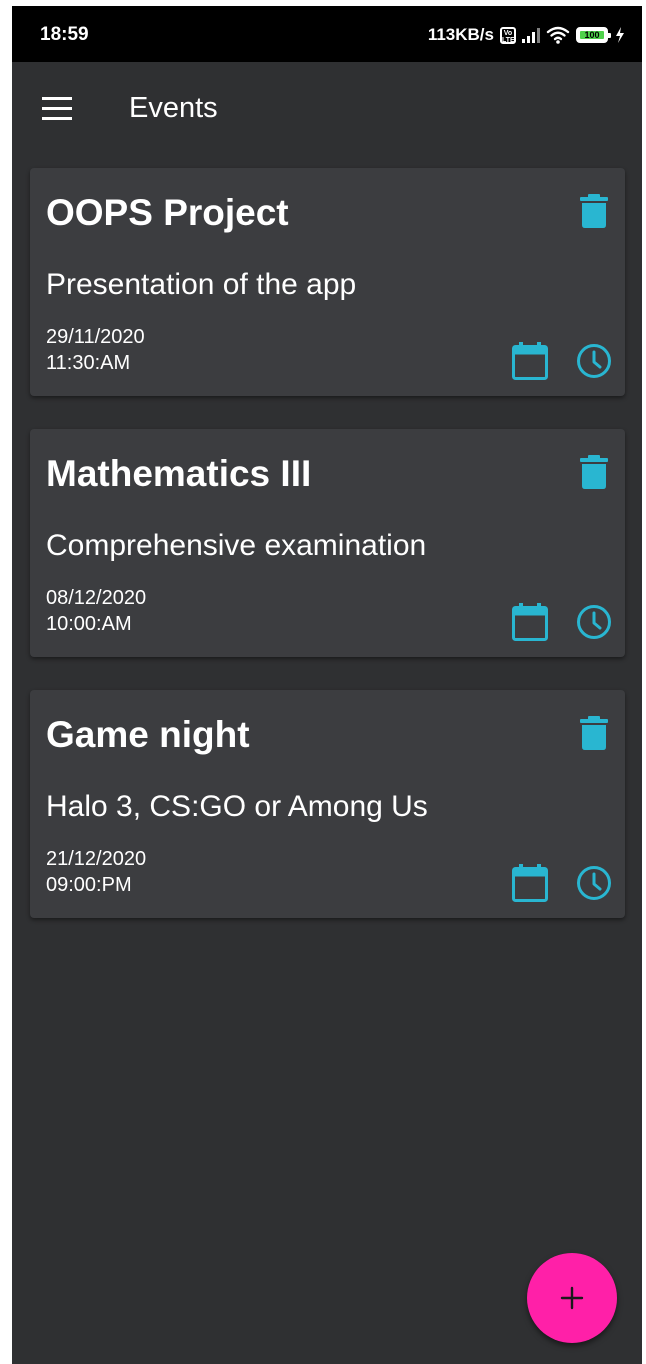  What do you see at coordinates (460, 34) in the screenshot?
I see `network-speed: 113KB/s` at bounding box center [460, 34].